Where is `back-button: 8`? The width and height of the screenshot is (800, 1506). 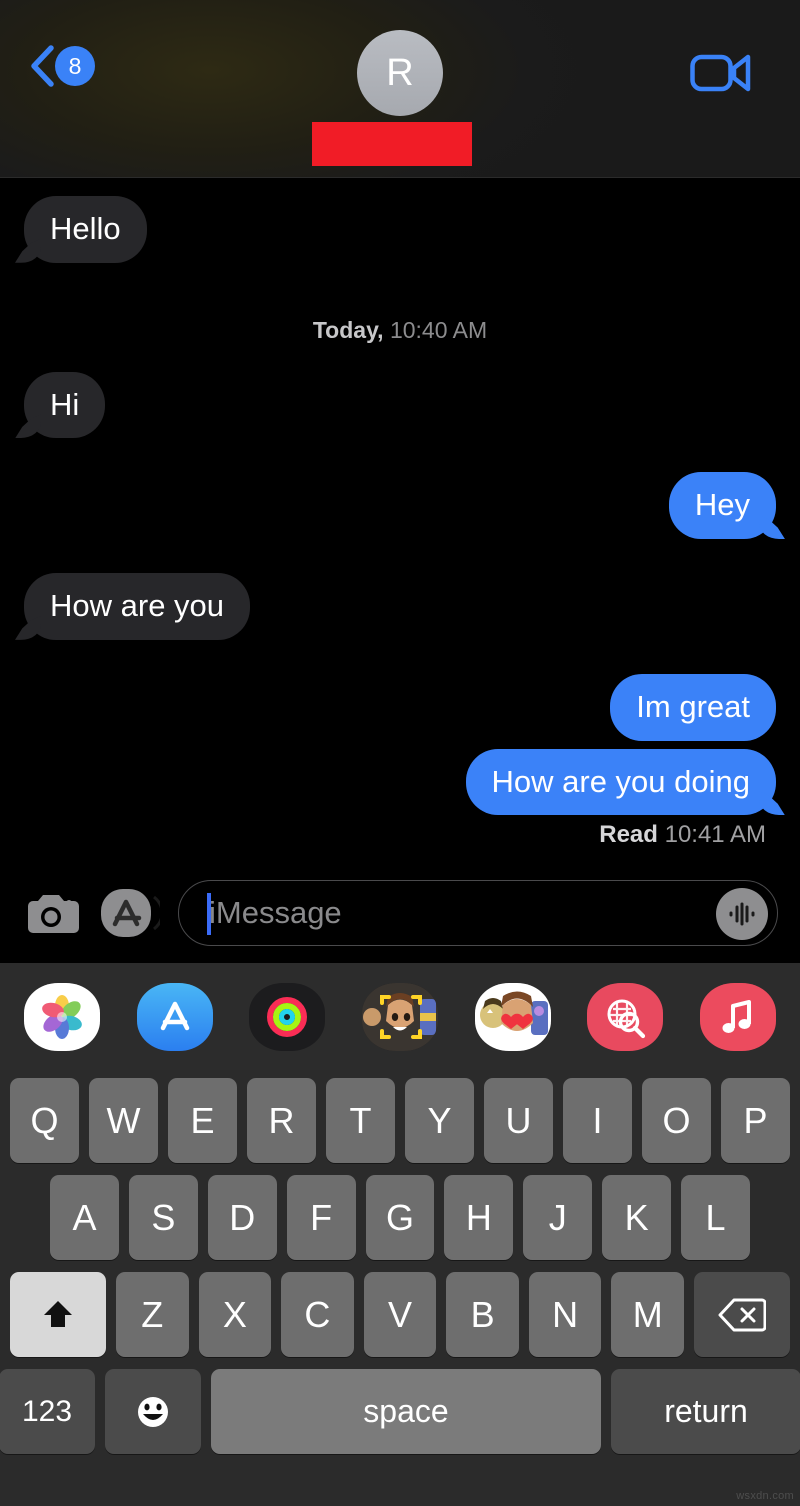 back-button: 8 is located at coordinates (62, 66).